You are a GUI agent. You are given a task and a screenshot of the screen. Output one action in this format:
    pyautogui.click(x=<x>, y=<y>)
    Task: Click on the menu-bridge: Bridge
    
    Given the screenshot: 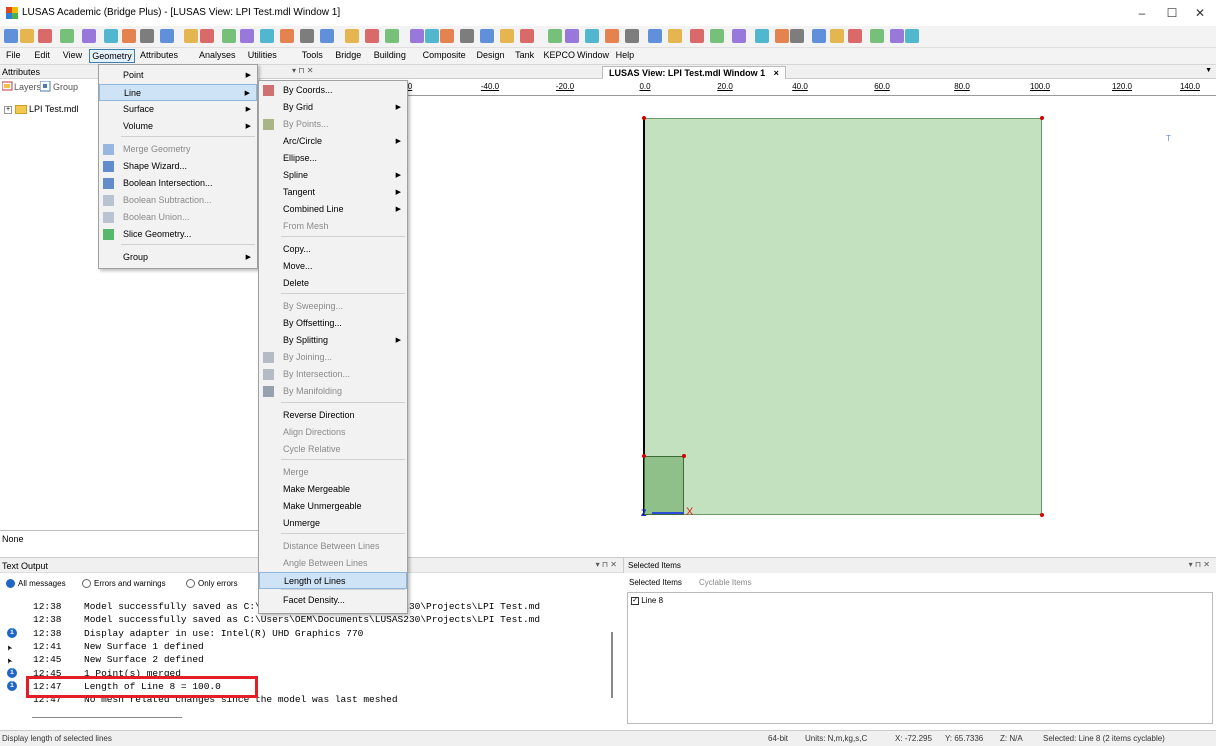 What is the action you would take?
    pyautogui.click(x=348, y=55)
    